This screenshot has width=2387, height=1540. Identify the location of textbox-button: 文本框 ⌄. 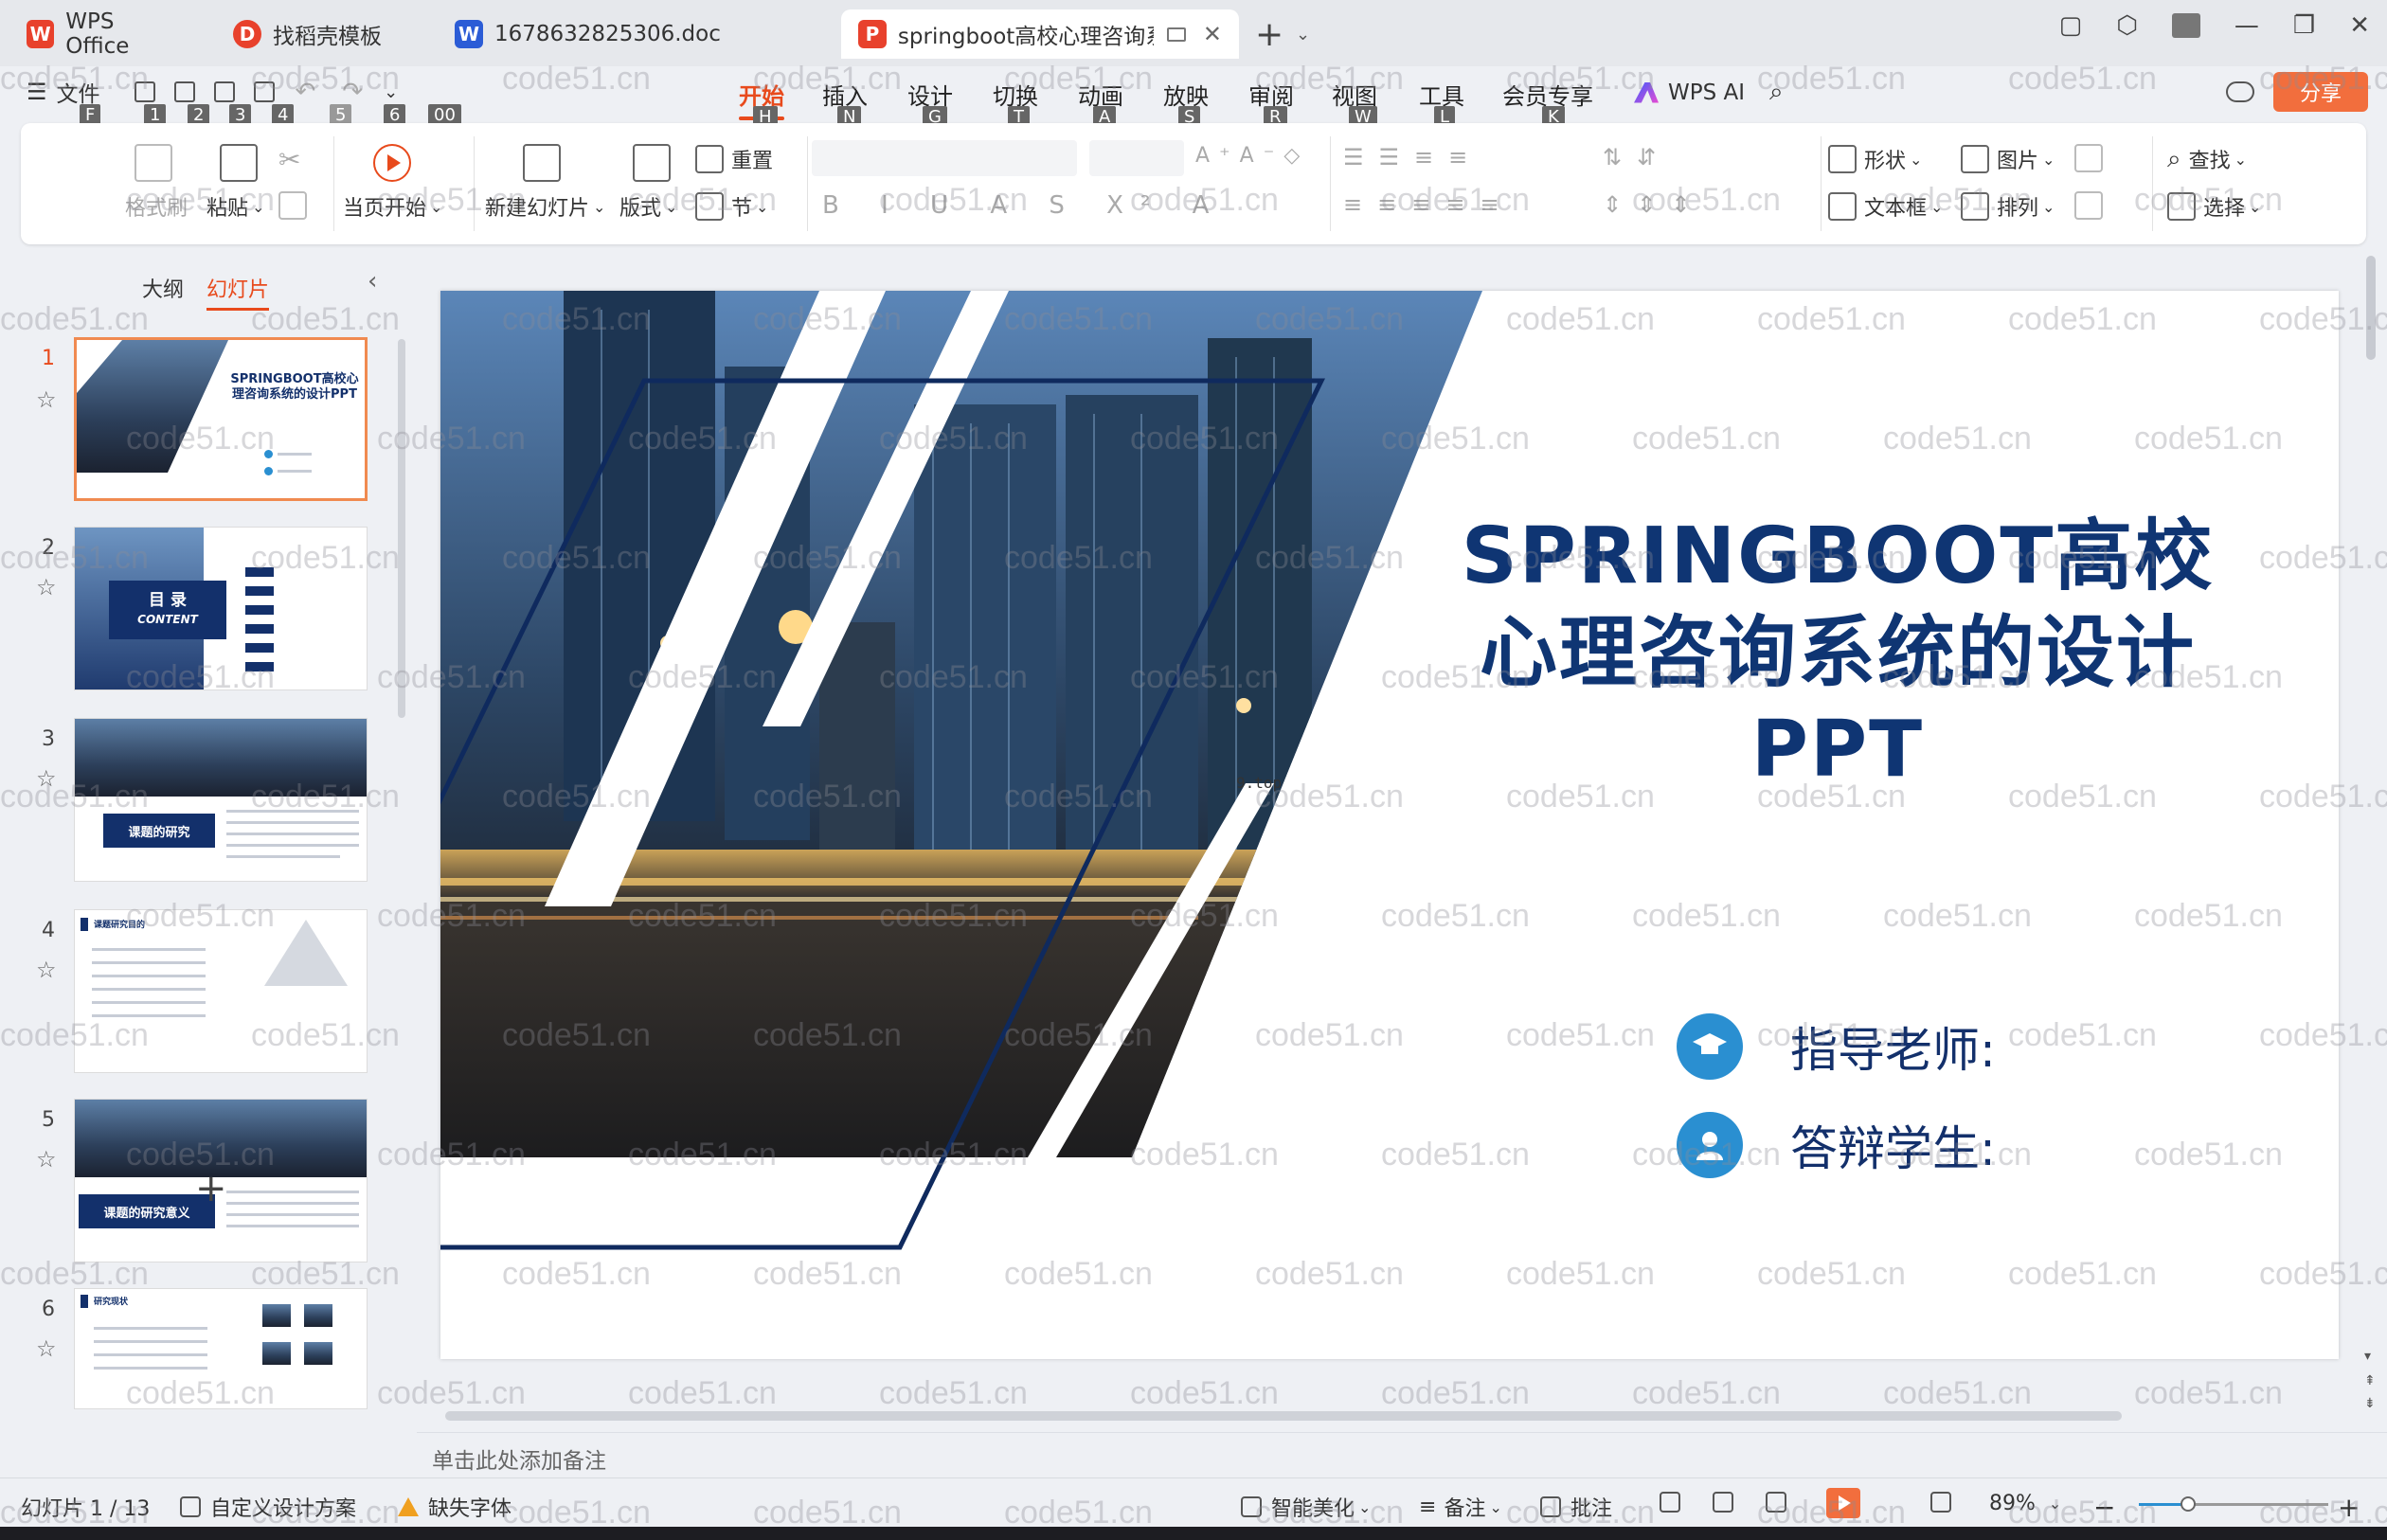
(1885, 206).